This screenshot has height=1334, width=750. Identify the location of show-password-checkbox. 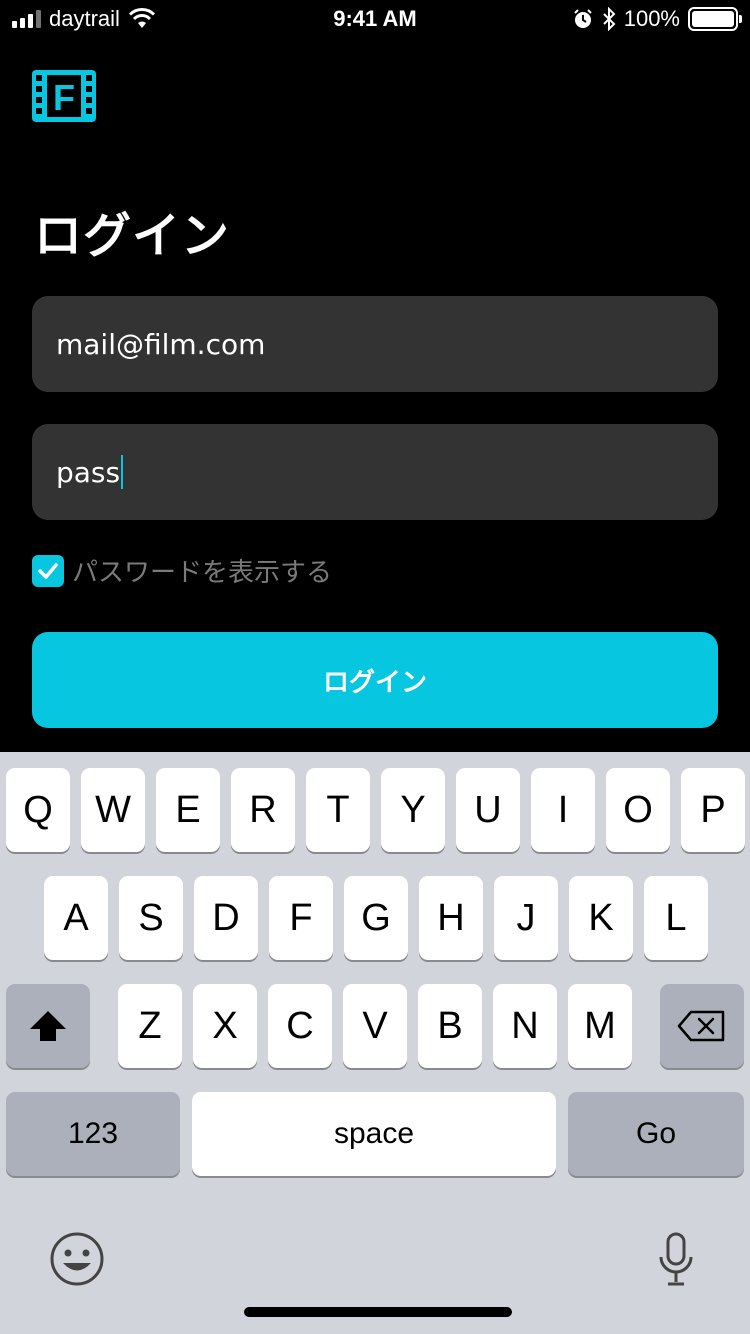
(48, 570).